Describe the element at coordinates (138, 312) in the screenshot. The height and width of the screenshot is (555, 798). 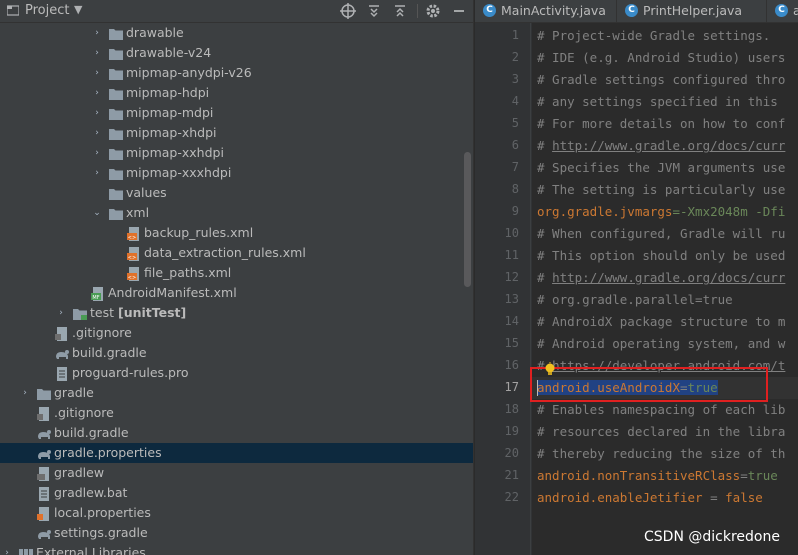
I see `tree-item-label: test [unitTest]` at that location.